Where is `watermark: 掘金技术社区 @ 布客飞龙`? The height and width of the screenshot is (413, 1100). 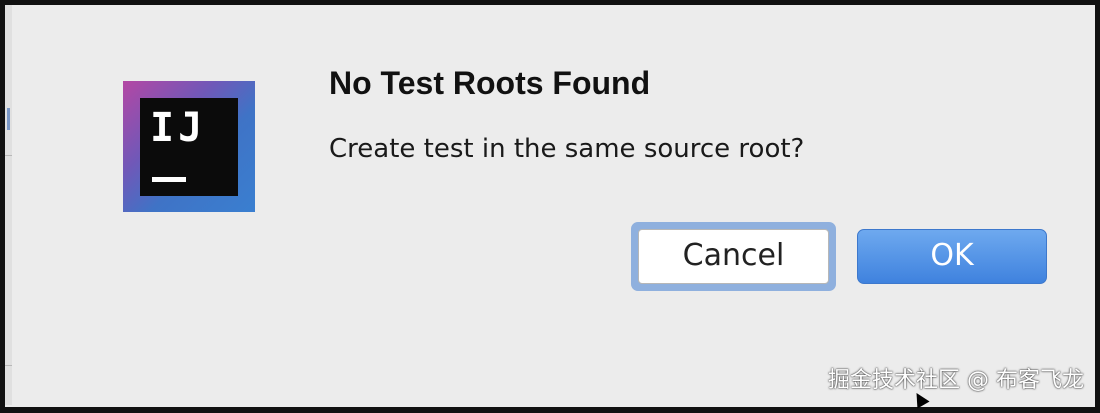
watermark: 掘金技术社区 @ 布客飞龙 is located at coordinates (956, 380).